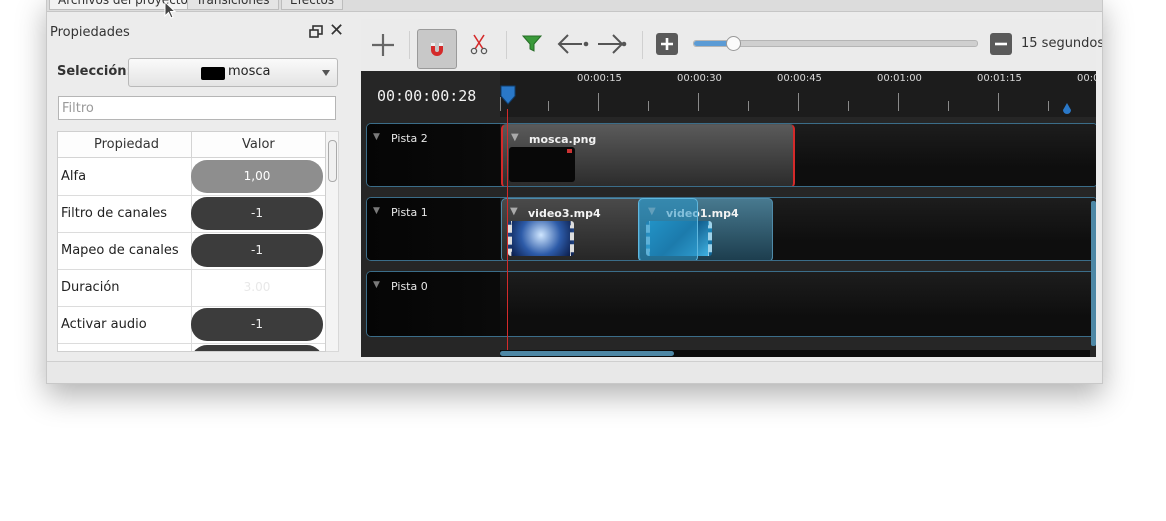  What do you see at coordinates (114, 213) in the screenshot?
I see `property-name: Filtro de canales` at bounding box center [114, 213].